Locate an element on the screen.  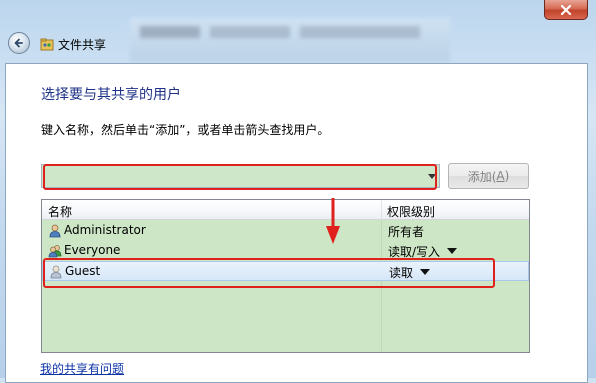
add-button-label: 添加( is located at coordinates (482, 176).